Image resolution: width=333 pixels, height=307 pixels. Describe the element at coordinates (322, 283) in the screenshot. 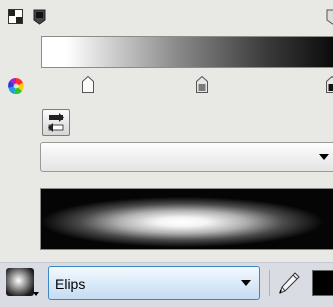

I see `foreground-color-swatch` at that location.